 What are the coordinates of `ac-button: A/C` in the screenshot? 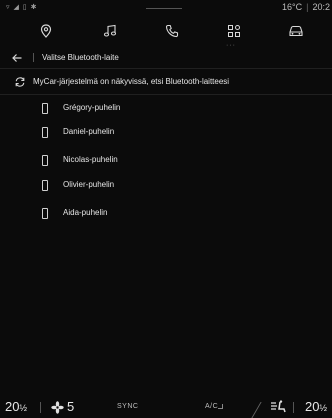 It's located at (211, 406).